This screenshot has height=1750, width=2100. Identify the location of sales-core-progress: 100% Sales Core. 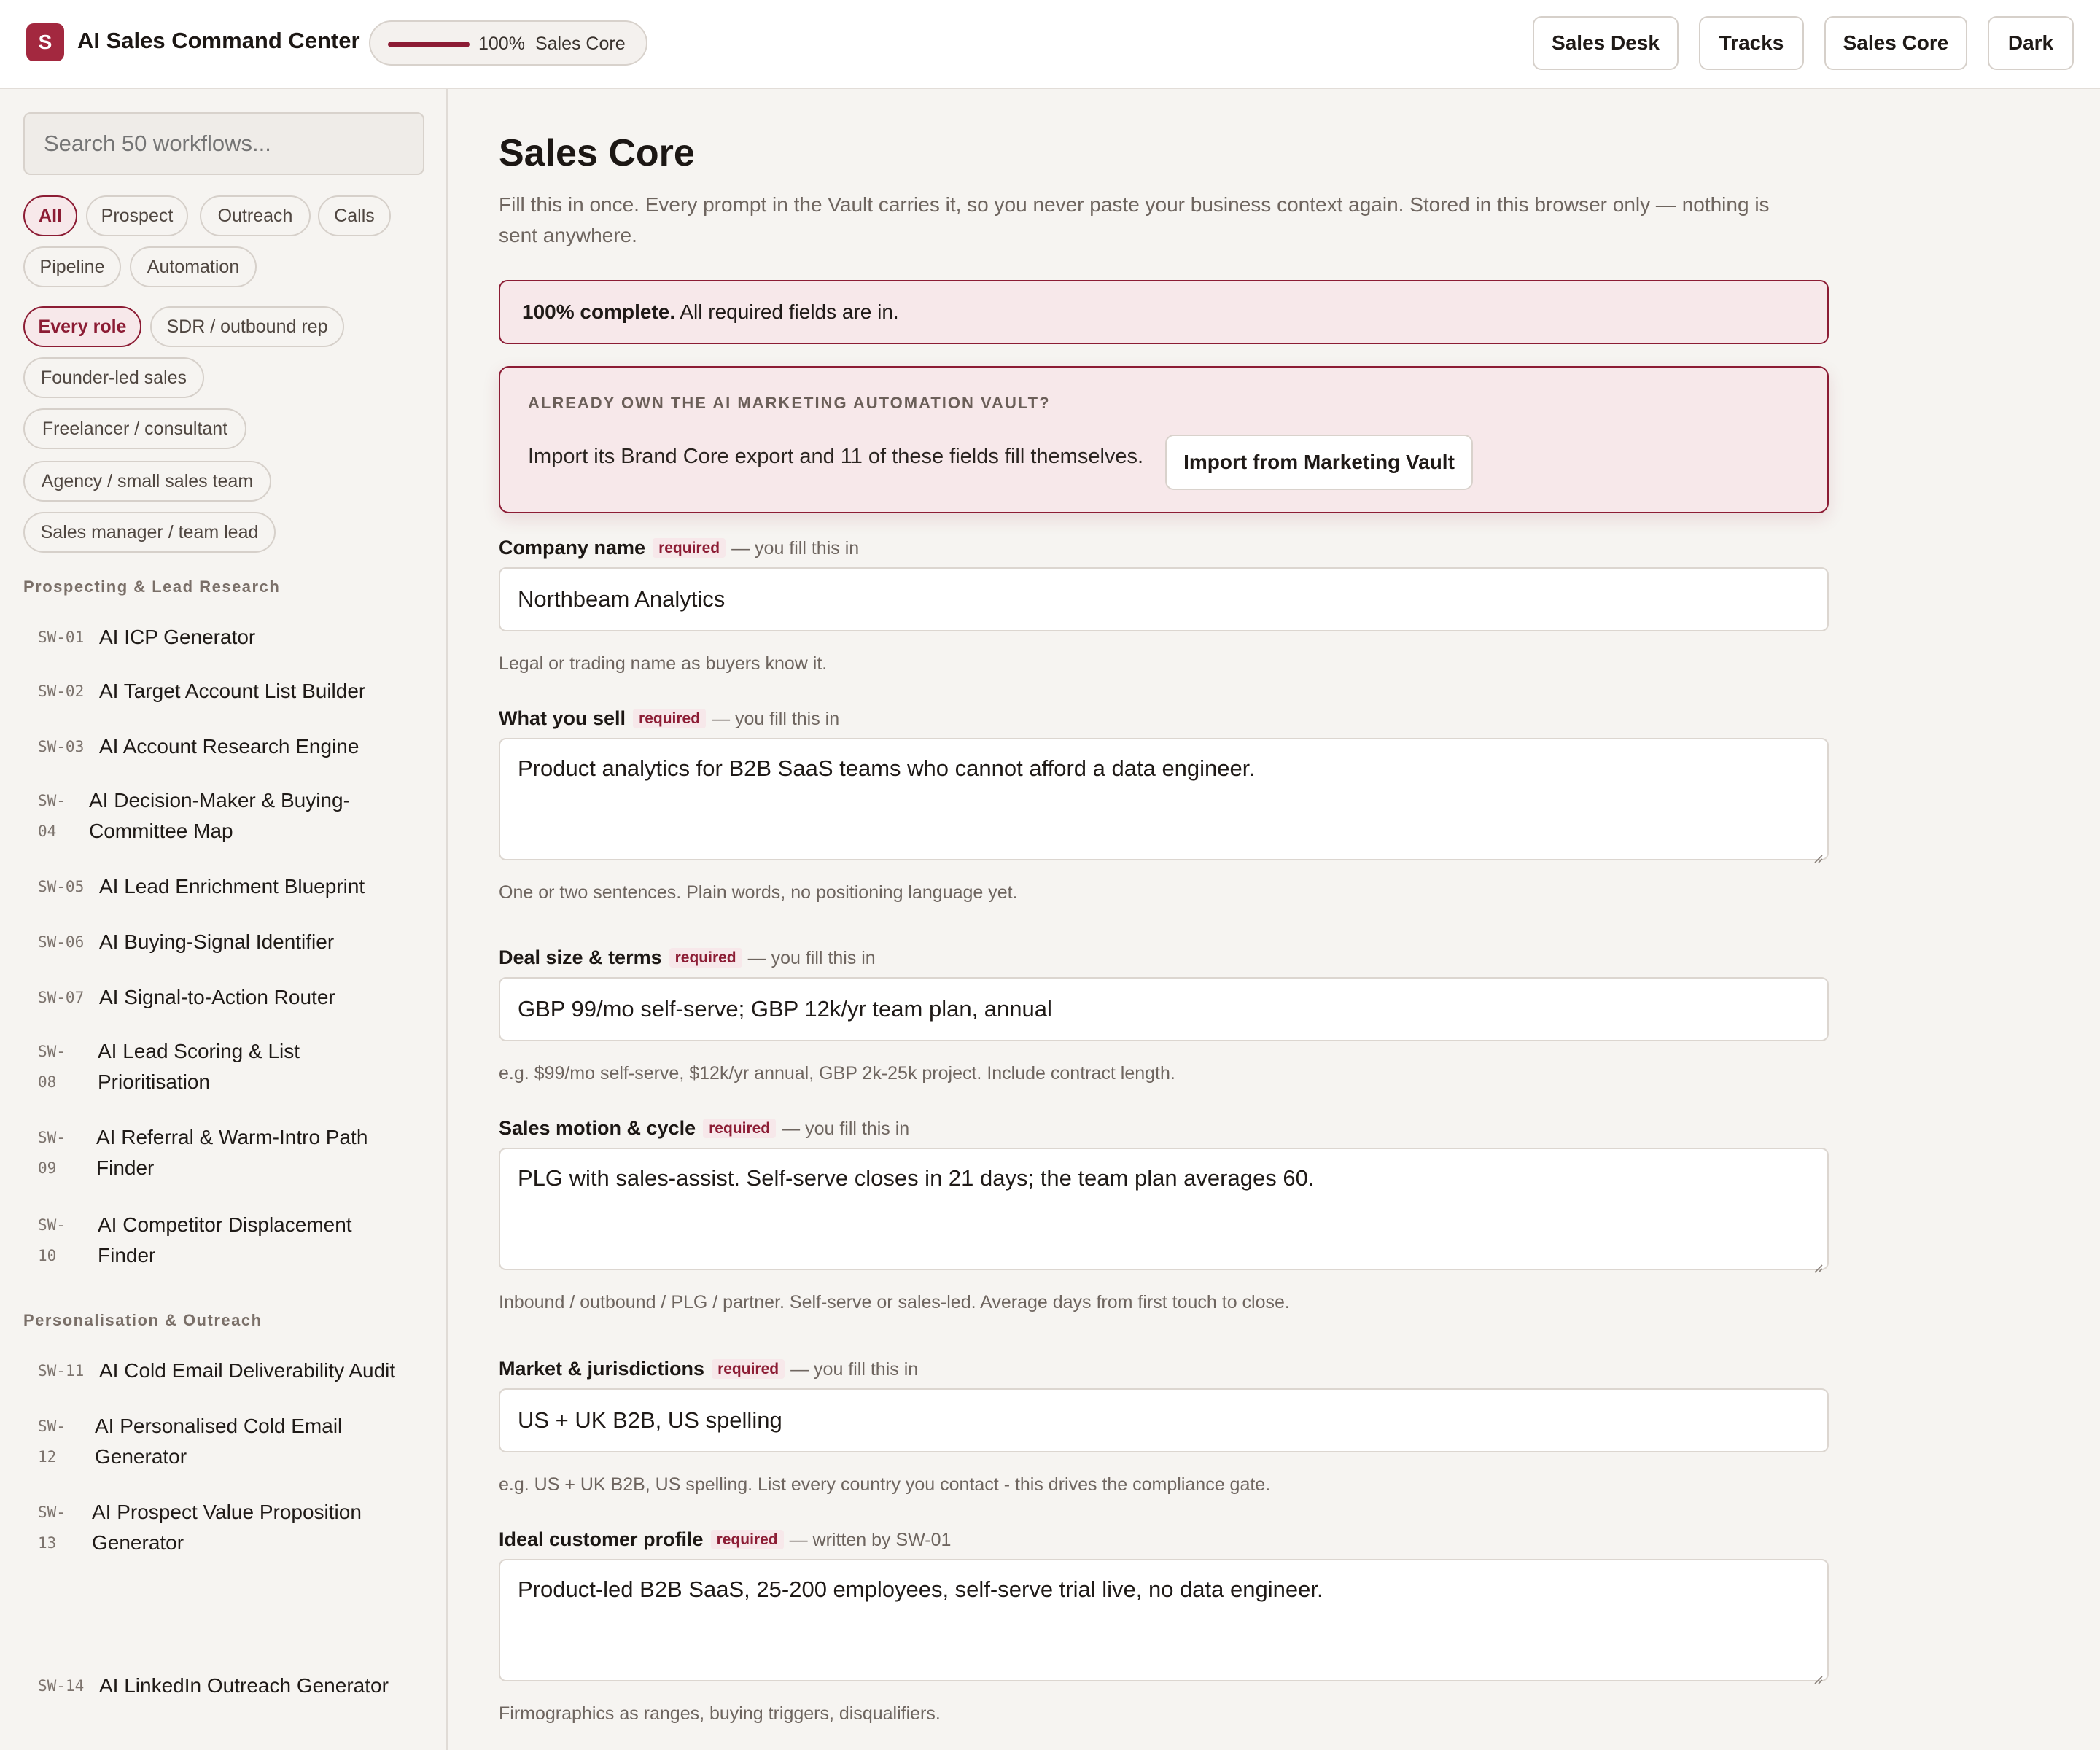
(508, 43).